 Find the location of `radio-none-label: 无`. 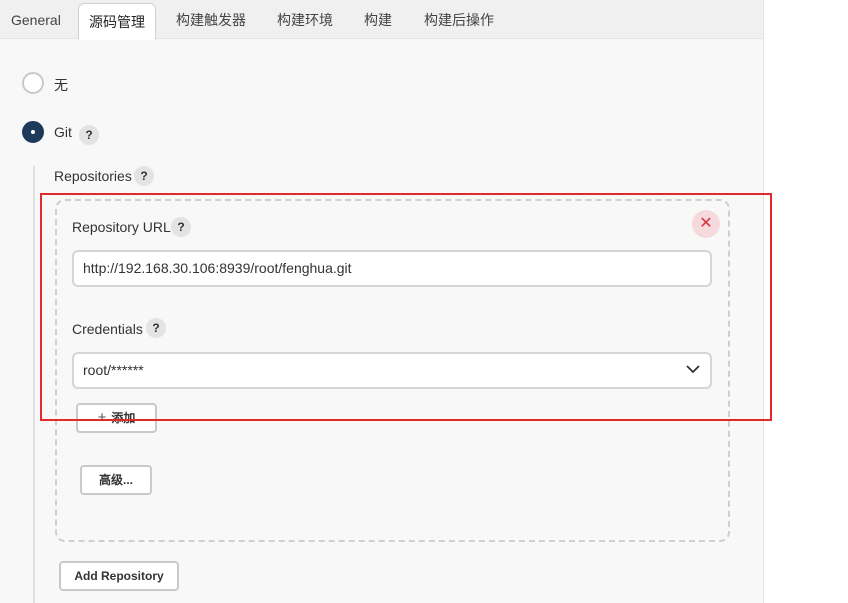

radio-none-label: 无 is located at coordinates (61, 85).